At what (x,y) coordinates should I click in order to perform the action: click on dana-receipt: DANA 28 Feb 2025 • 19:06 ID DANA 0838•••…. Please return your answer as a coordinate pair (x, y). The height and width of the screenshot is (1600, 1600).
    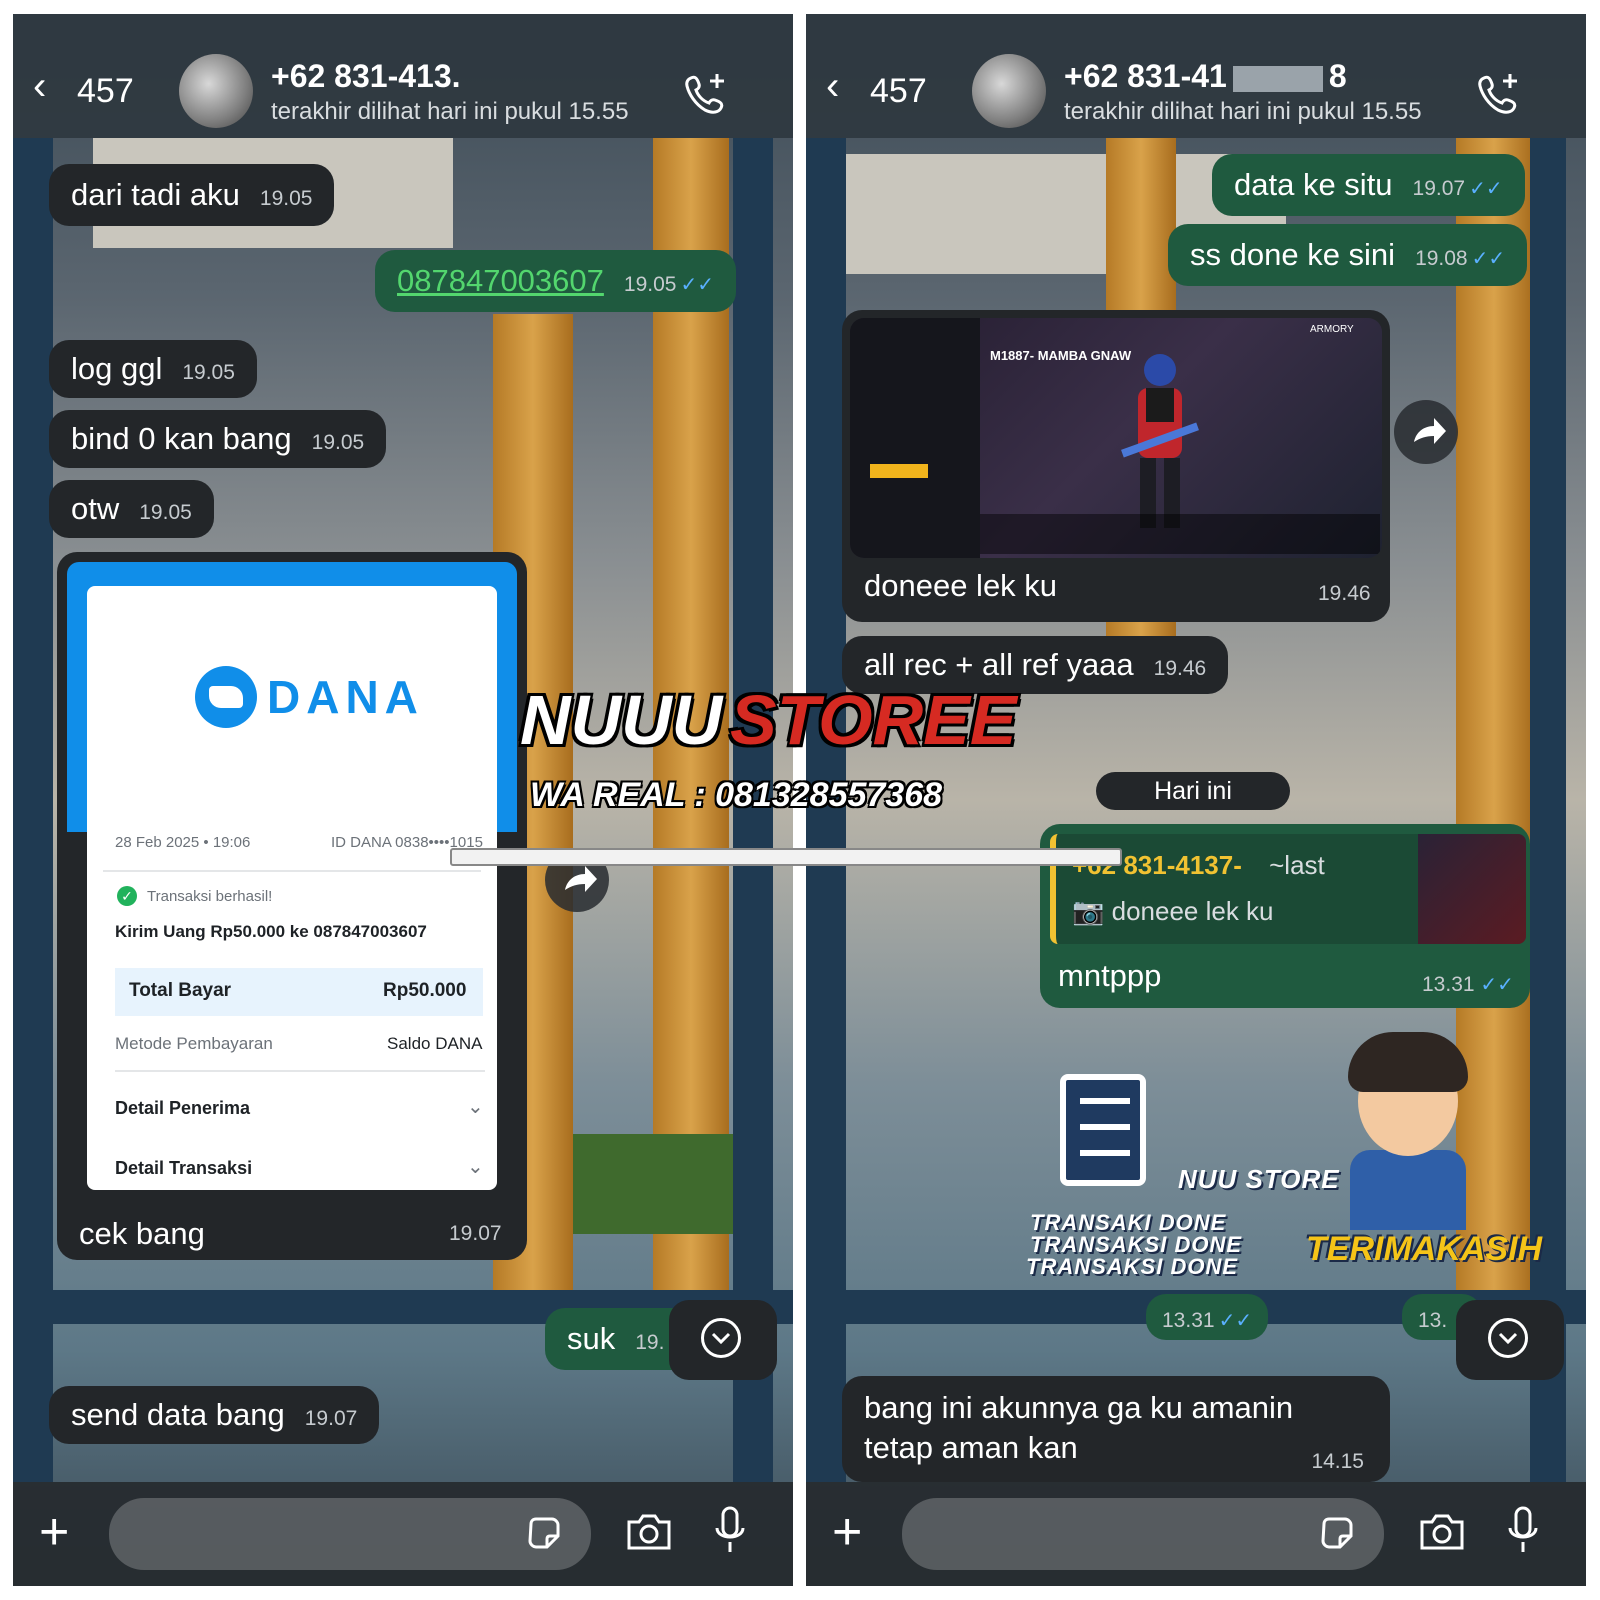
    Looking at the image, I should click on (292, 888).